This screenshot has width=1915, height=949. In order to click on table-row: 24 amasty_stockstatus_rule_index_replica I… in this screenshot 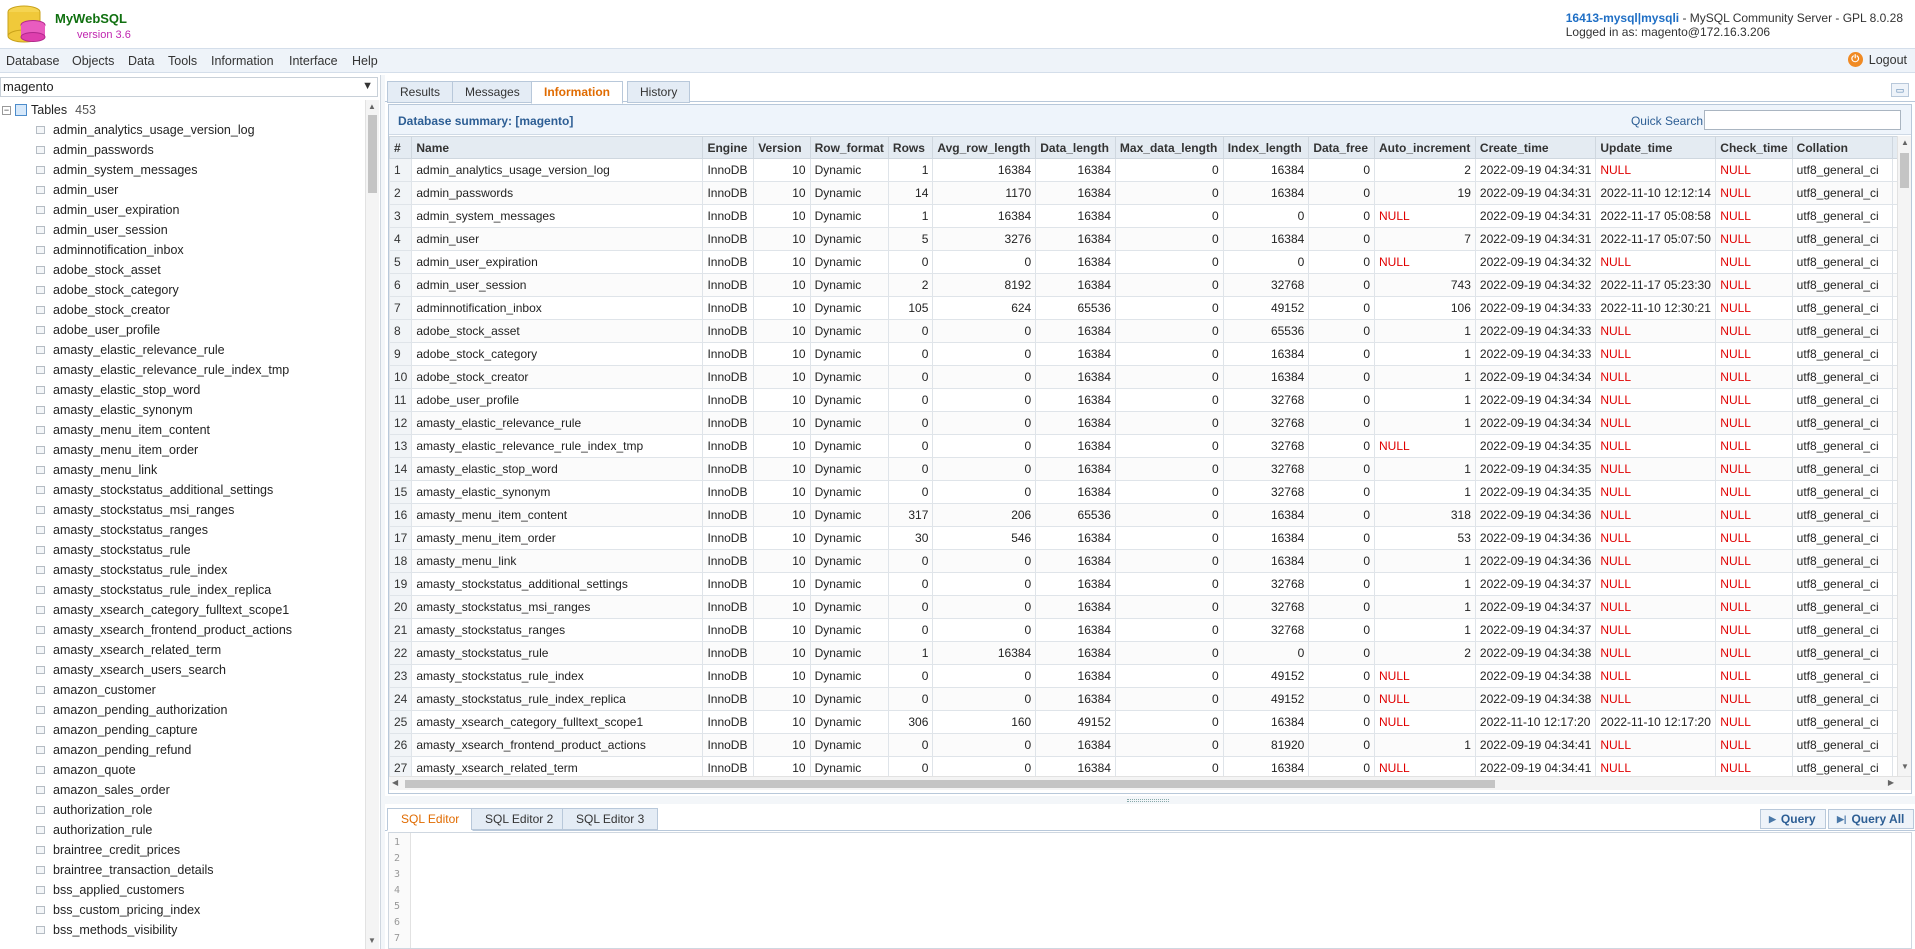, I will do `click(1150, 699)`.